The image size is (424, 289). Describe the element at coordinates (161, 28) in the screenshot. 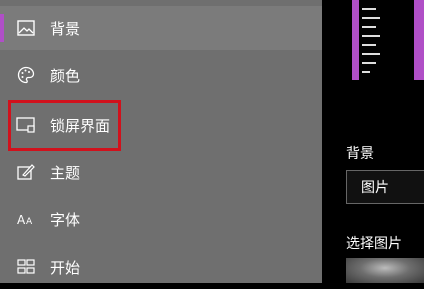

I see `sidebar-item-background: 背景` at that location.